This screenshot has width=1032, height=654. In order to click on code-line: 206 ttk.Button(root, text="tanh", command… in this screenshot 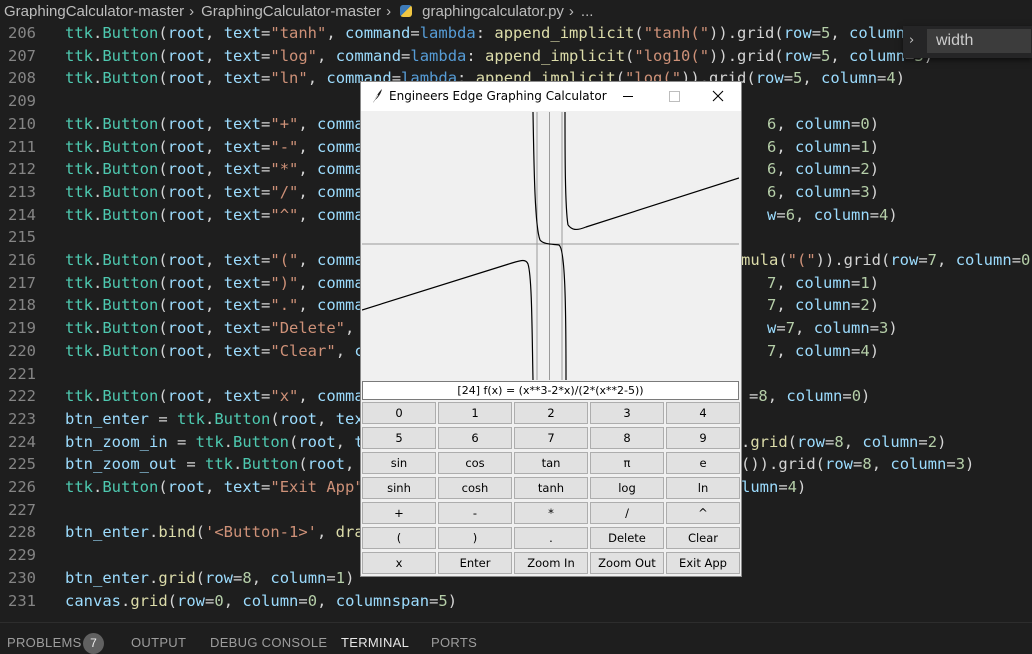, I will do `click(516, 33)`.